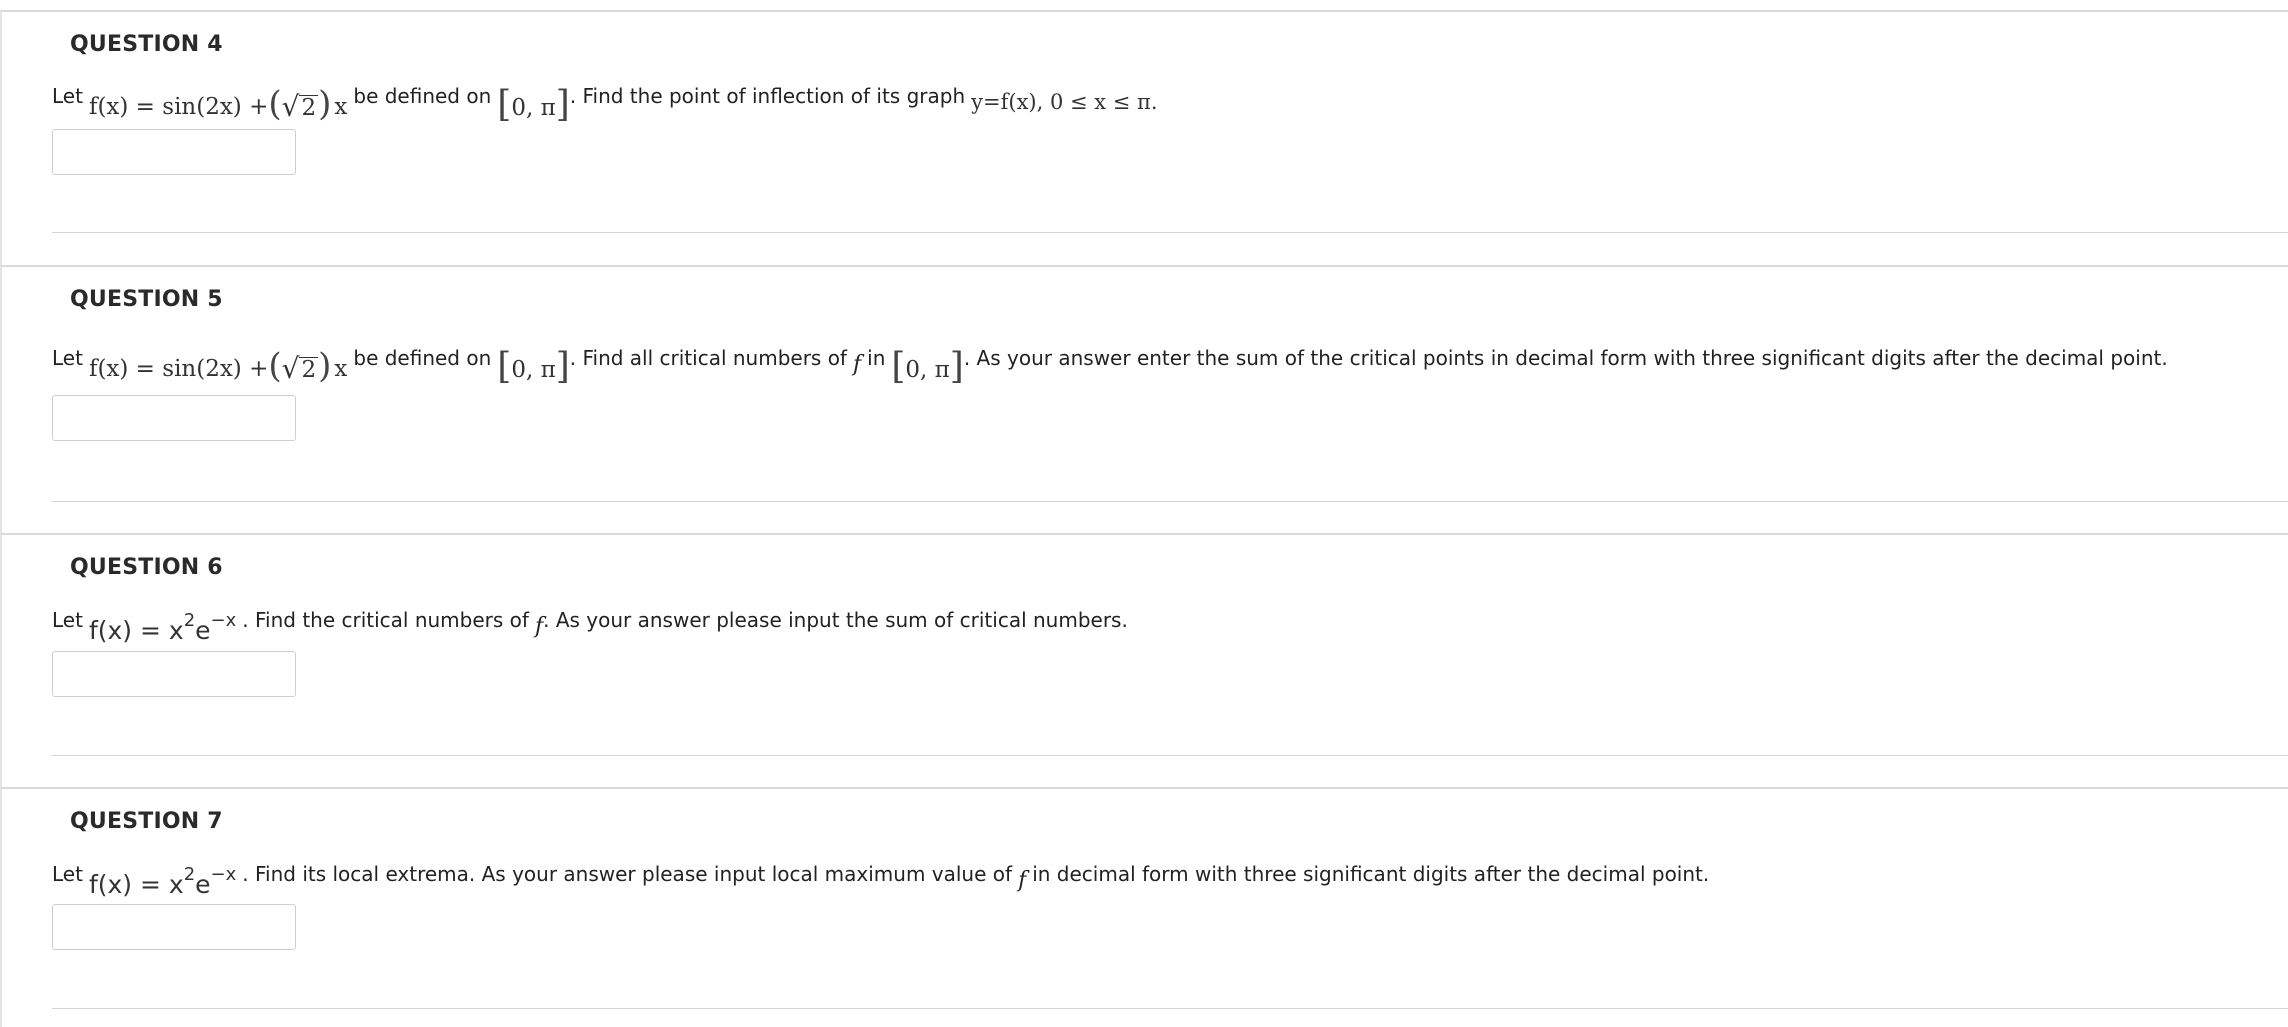  Describe the element at coordinates (146, 567) in the screenshot. I see `question-title: QUESTION 6` at that location.